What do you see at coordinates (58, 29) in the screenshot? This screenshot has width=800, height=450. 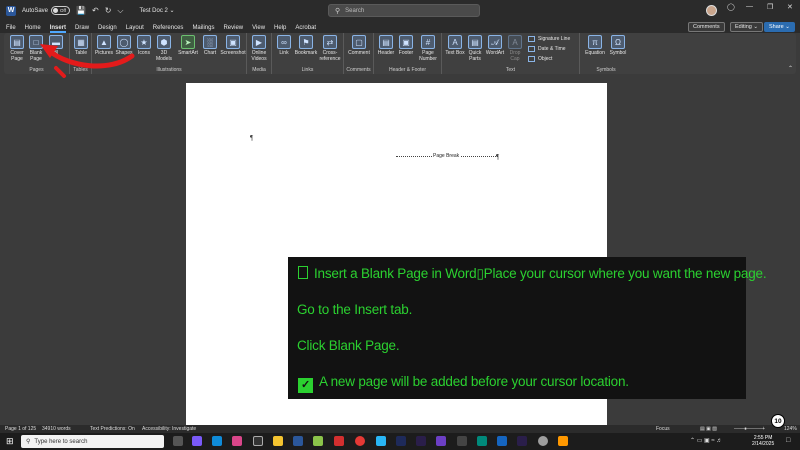 I see `tab-insert: Insert` at bounding box center [58, 29].